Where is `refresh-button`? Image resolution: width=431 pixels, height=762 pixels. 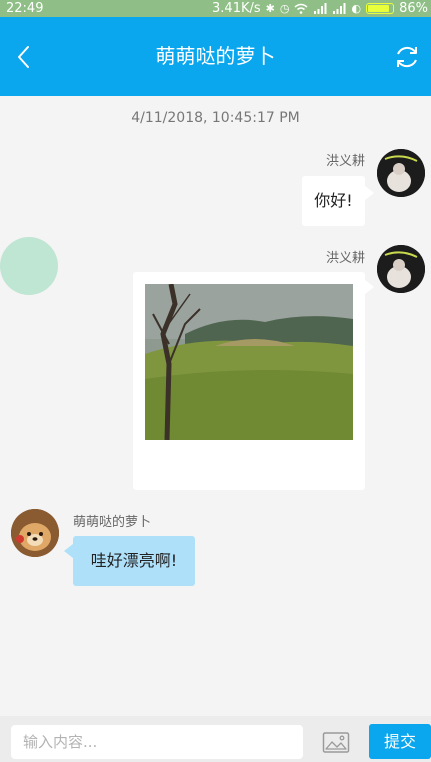 refresh-button is located at coordinates (407, 57).